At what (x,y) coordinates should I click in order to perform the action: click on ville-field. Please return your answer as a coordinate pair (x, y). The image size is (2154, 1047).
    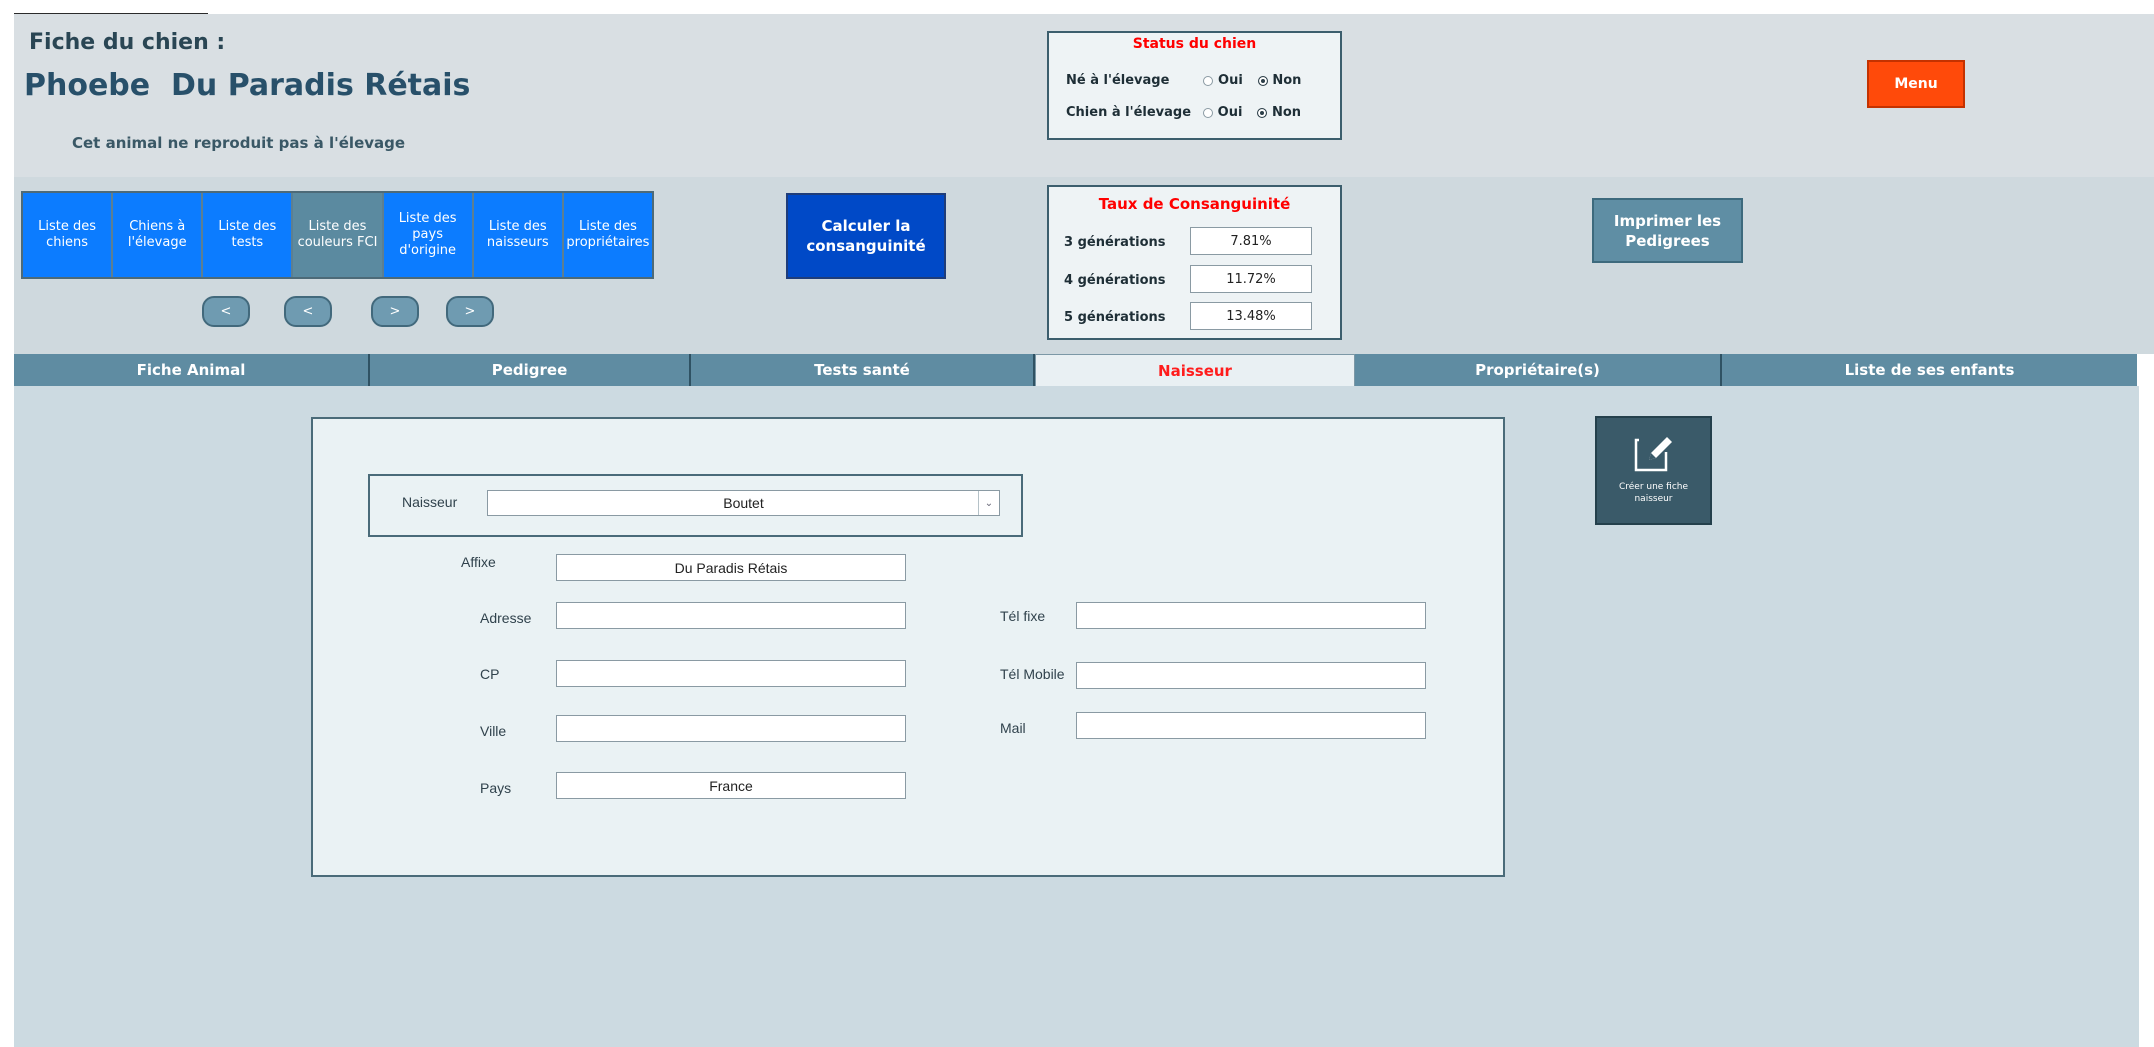
    Looking at the image, I should click on (731, 728).